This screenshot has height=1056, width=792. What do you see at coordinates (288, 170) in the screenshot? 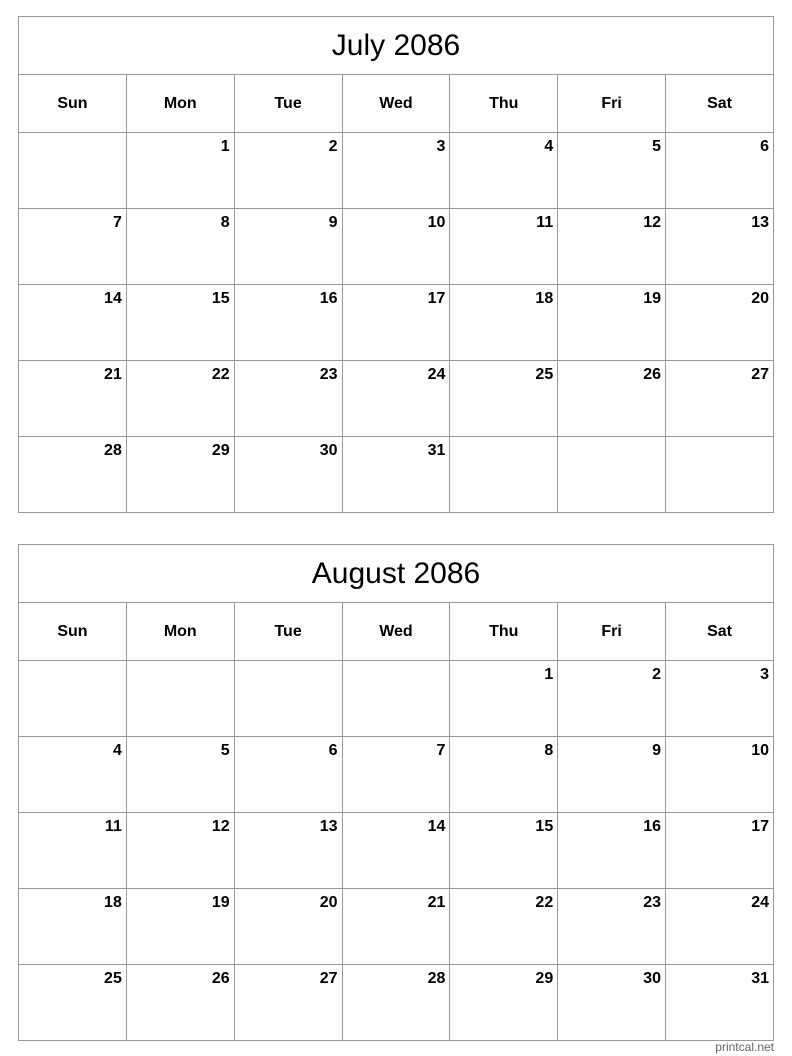
I see `day-cell: 2` at bounding box center [288, 170].